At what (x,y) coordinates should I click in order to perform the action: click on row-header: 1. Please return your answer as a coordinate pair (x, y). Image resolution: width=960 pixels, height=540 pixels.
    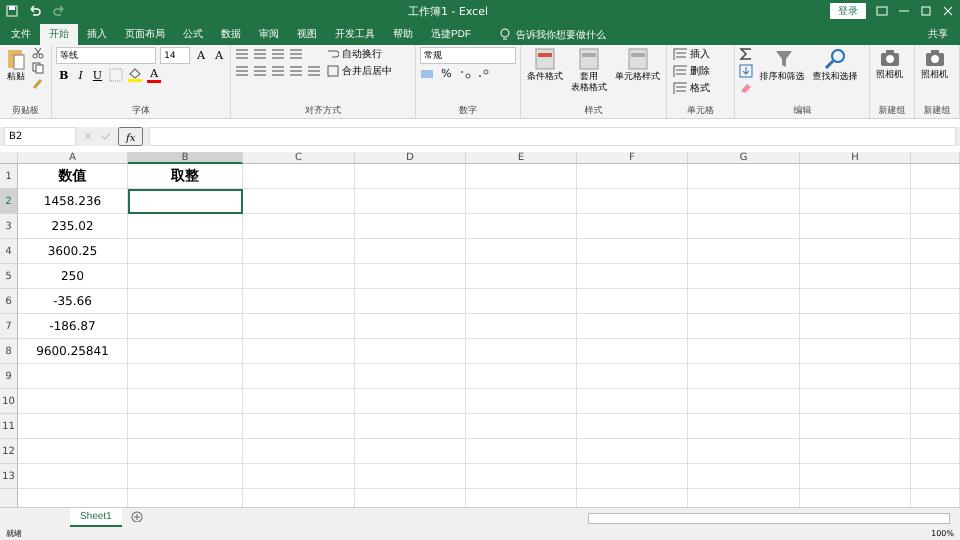
    Looking at the image, I should click on (9, 176).